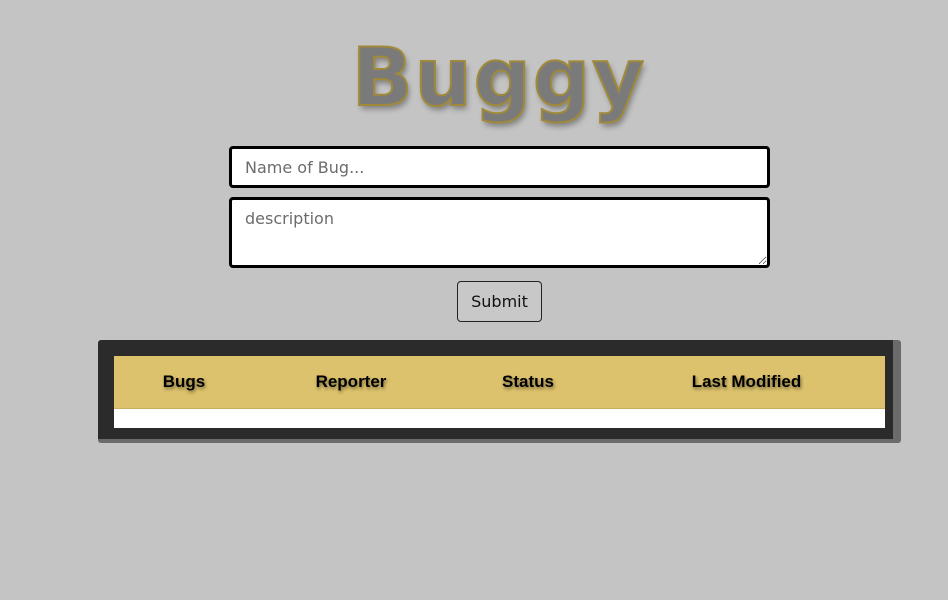  I want to click on table-header-row: Bugs Reporter Status Last Modified, so click(499, 382).